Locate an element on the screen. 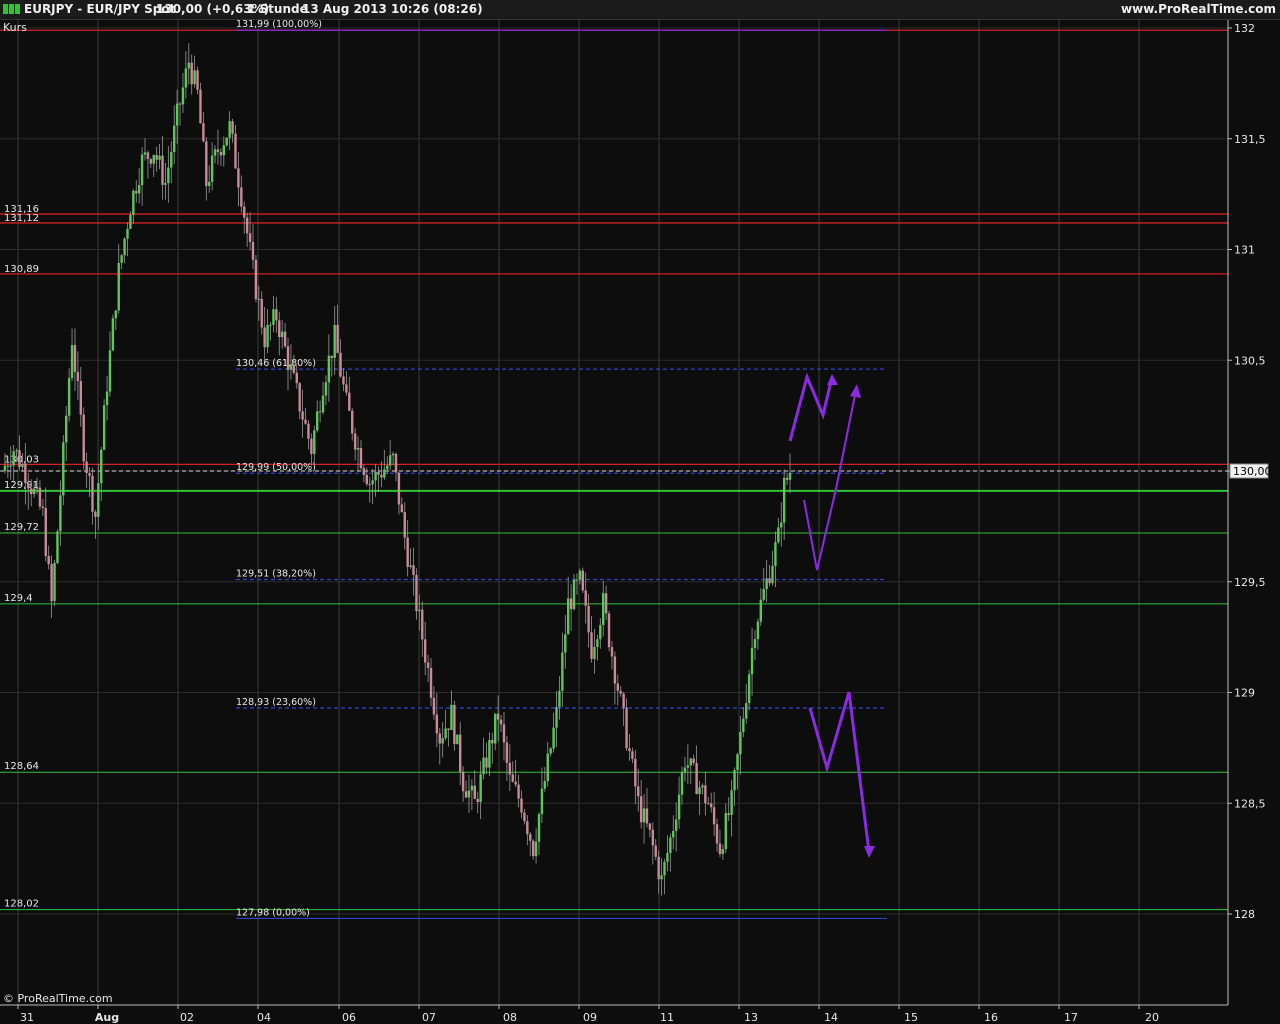 The height and width of the screenshot is (1024, 1280). resistance-label: 130,03 is located at coordinates (21, 459).